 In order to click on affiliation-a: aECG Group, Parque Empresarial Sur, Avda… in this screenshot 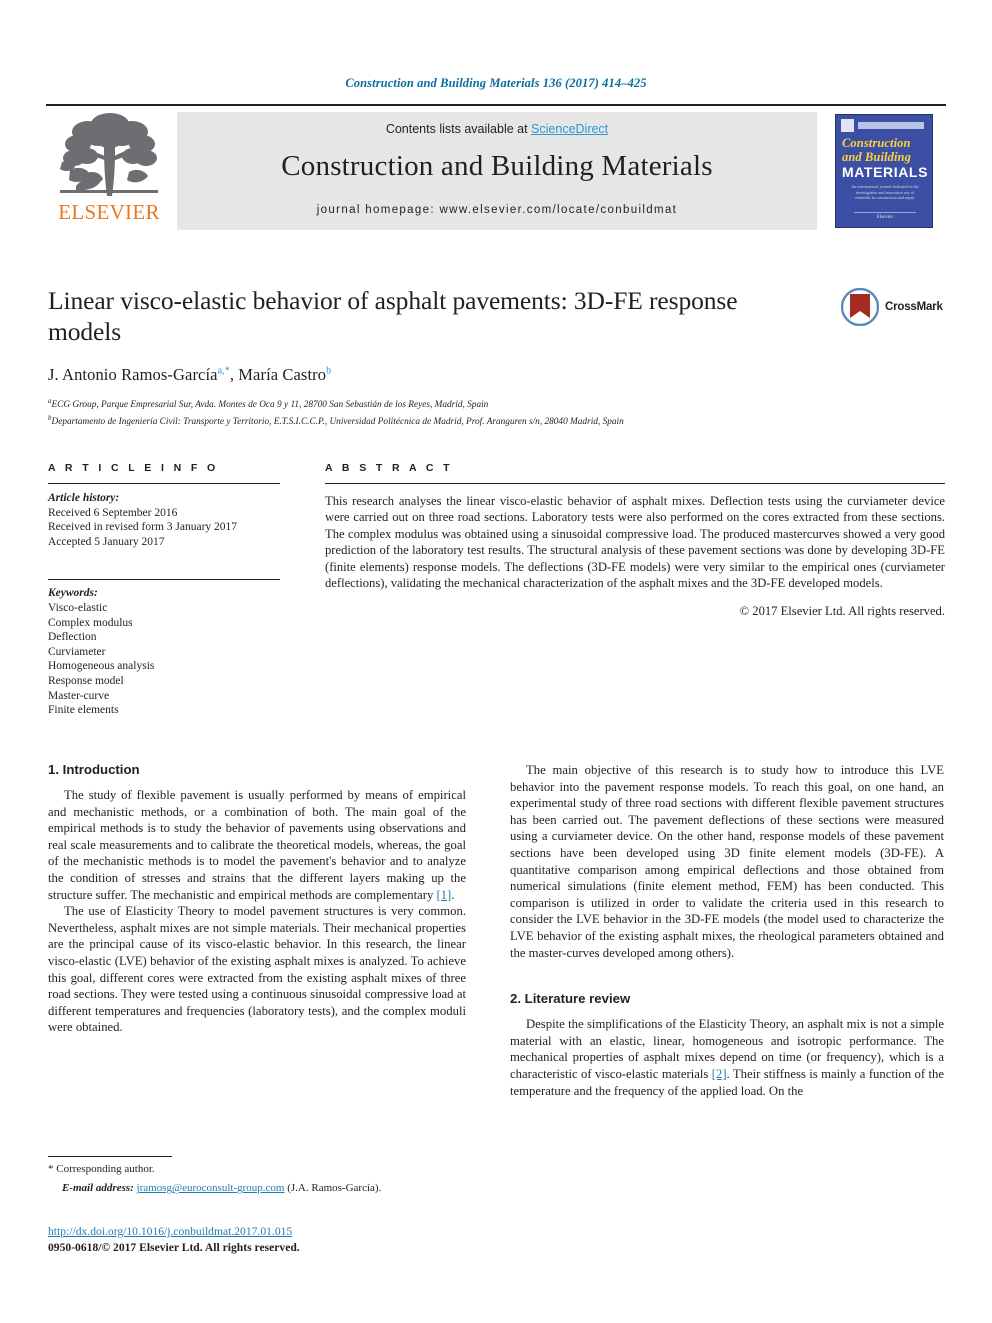, I will do `click(428, 403)`.